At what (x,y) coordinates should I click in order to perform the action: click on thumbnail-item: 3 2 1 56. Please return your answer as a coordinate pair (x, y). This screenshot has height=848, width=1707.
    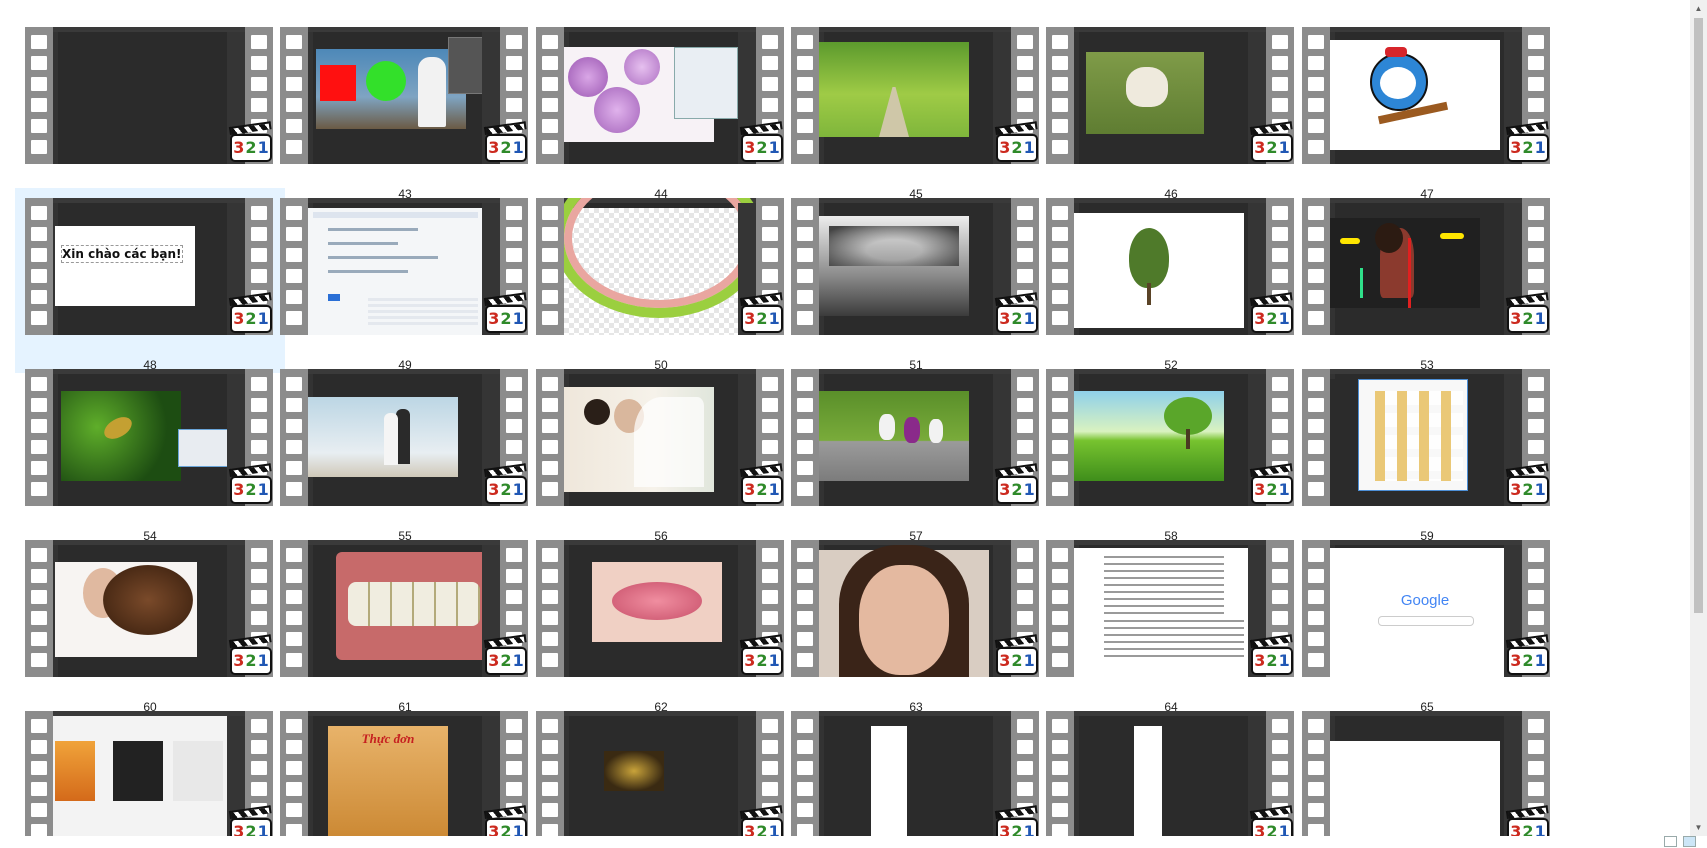
    Looking at the image, I should click on (661, 451).